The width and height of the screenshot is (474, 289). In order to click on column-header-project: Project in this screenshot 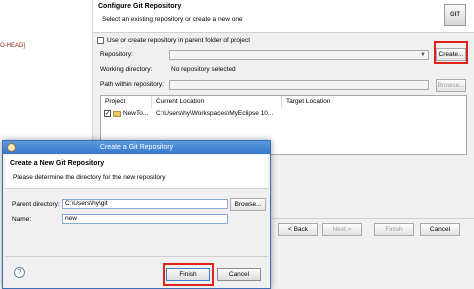, I will do `click(115, 101)`.